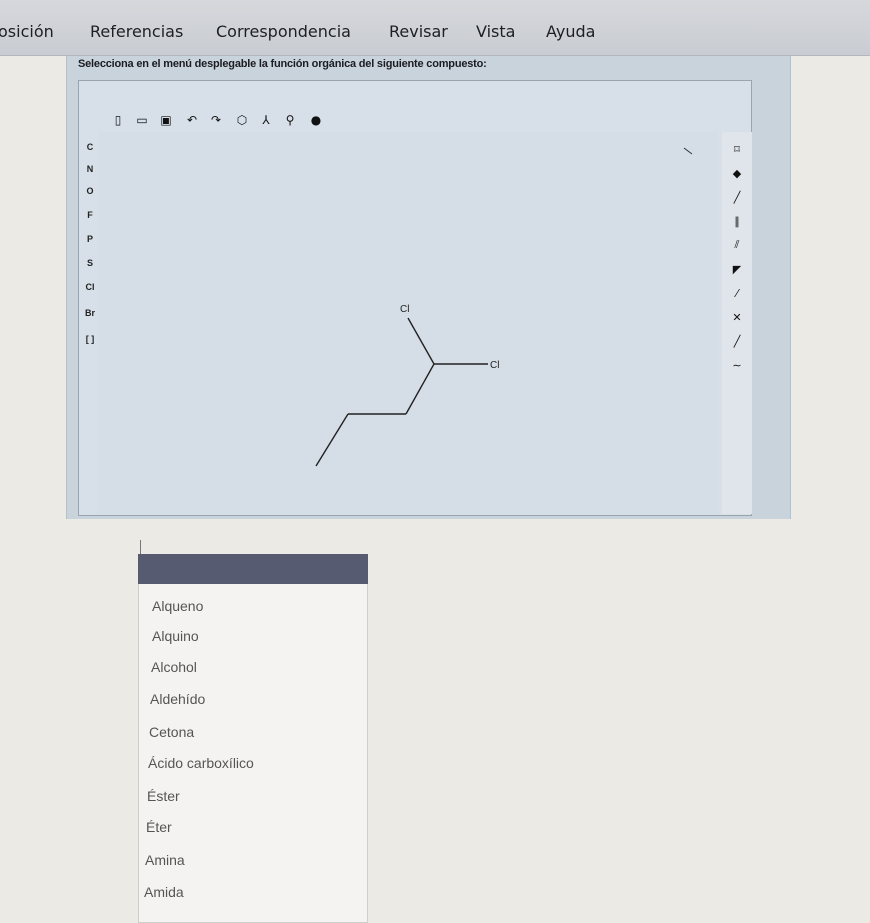  What do you see at coordinates (421, 341) in the screenshot?
I see `bond-c-cl-upper` at bounding box center [421, 341].